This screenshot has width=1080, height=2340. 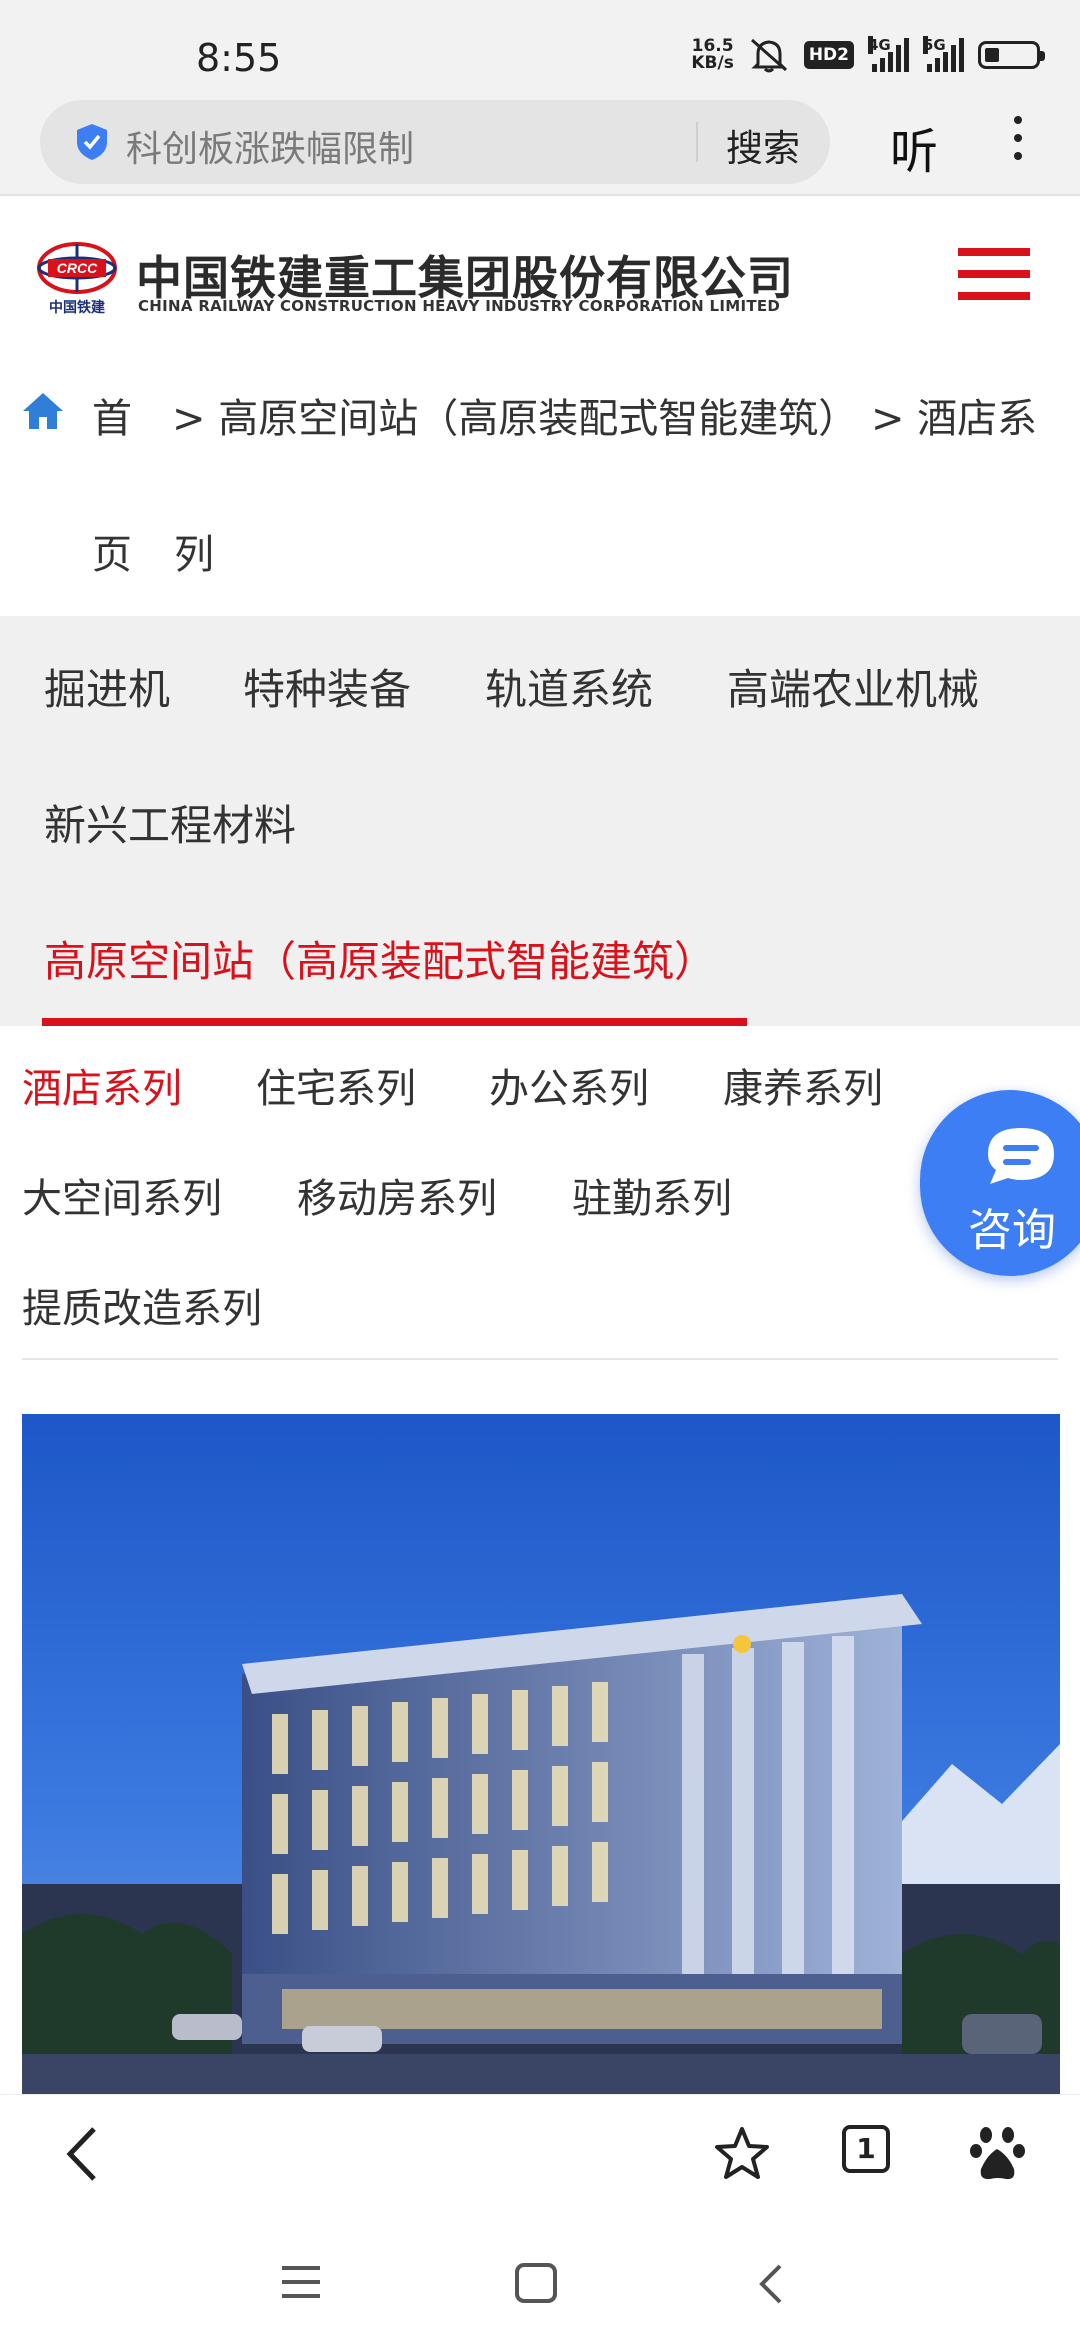 What do you see at coordinates (803, 1085) in the screenshot?
I see `series-wellness: 康养系列` at bounding box center [803, 1085].